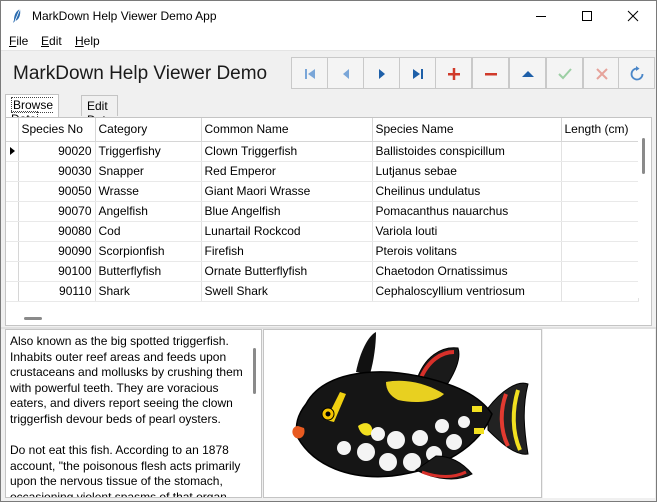 Image resolution: width=657 pixels, height=502 pixels. What do you see at coordinates (148, 151) in the screenshot?
I see `cell-category: Triggerfishy` at bounding box center [148, 151].